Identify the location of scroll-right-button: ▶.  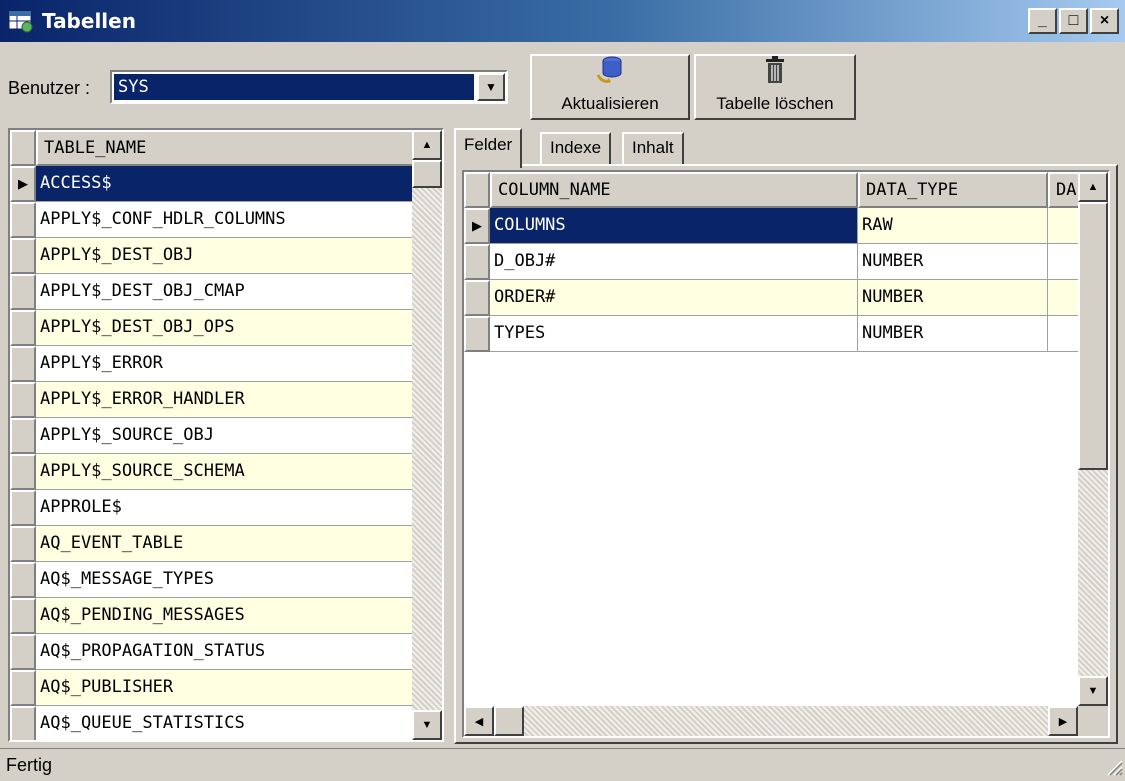
(1063, 721).